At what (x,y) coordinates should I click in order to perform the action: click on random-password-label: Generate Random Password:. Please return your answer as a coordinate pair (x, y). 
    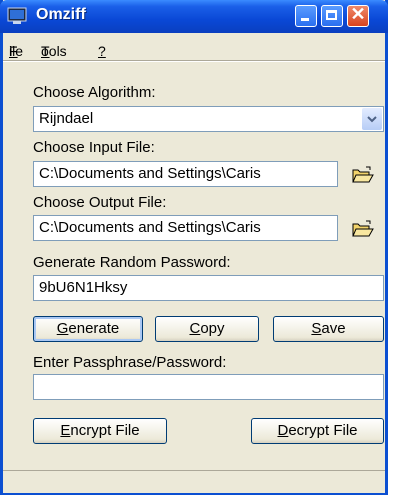
    Looking at the image, I should click on (132, 262).